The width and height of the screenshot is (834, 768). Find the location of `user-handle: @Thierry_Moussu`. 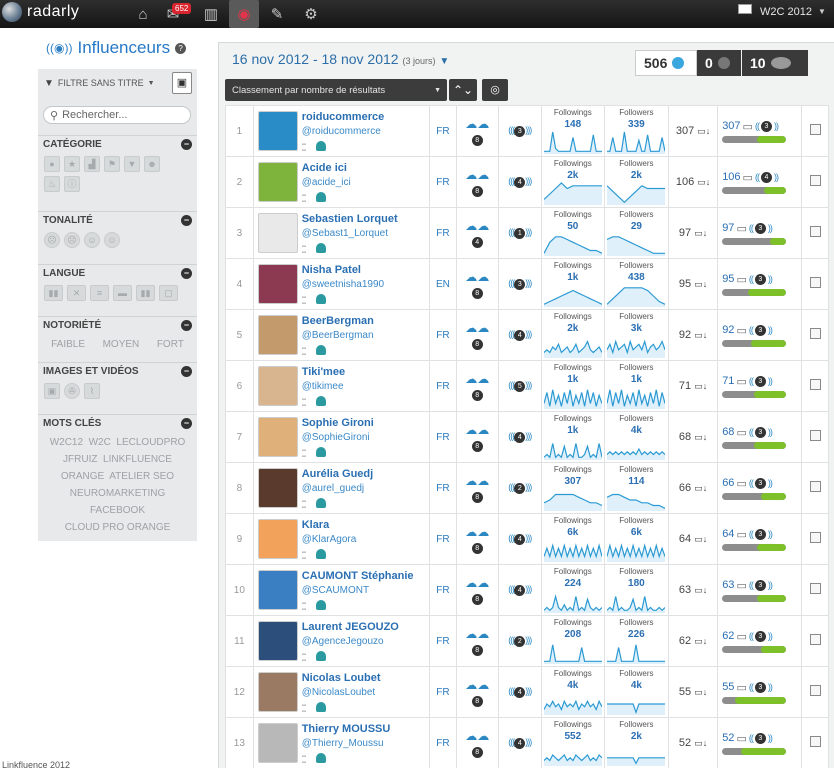

user-handle: @Thierry_Moussu is located at coordinates (343, 743).